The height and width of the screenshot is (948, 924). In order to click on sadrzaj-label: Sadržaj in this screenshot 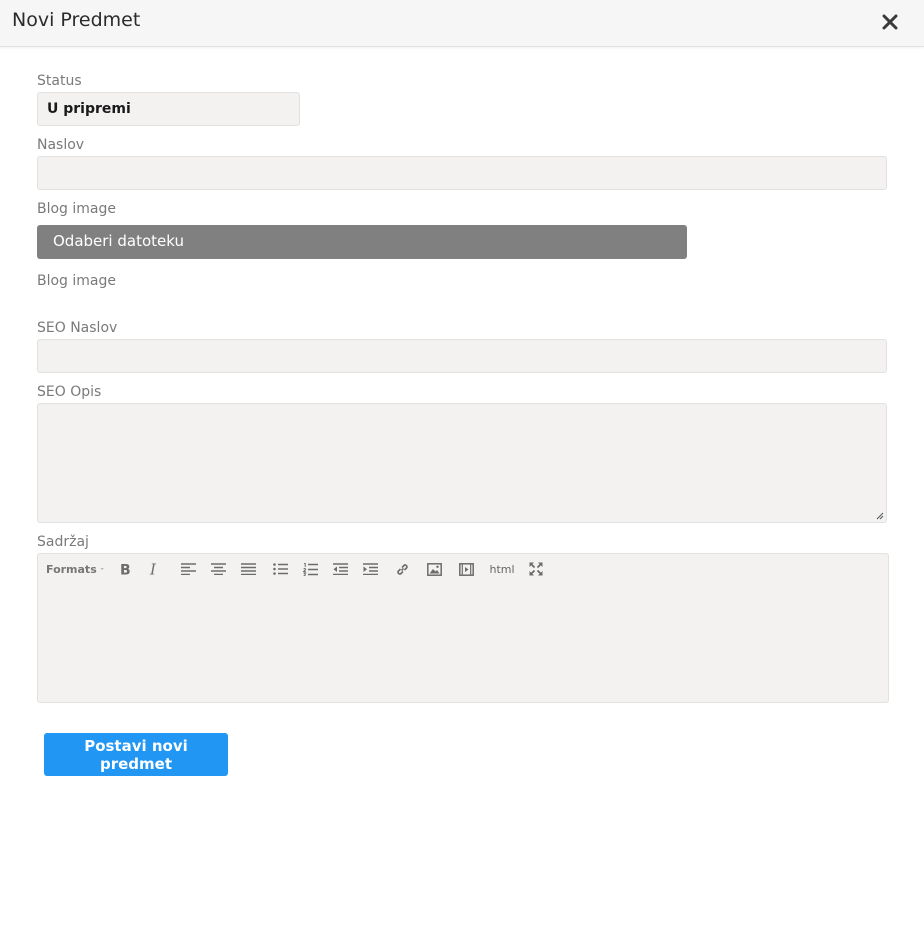, I will do `click(63, 542)`.